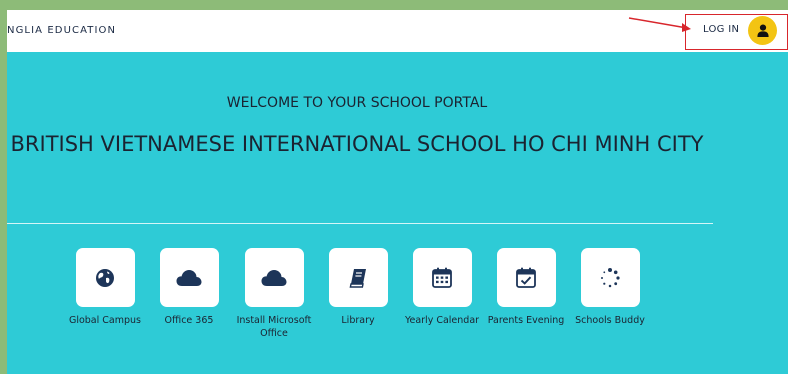  What do you see at coordinates (360, 223) in the screenshot?
I see `divider` at bounding box center [360, 223].